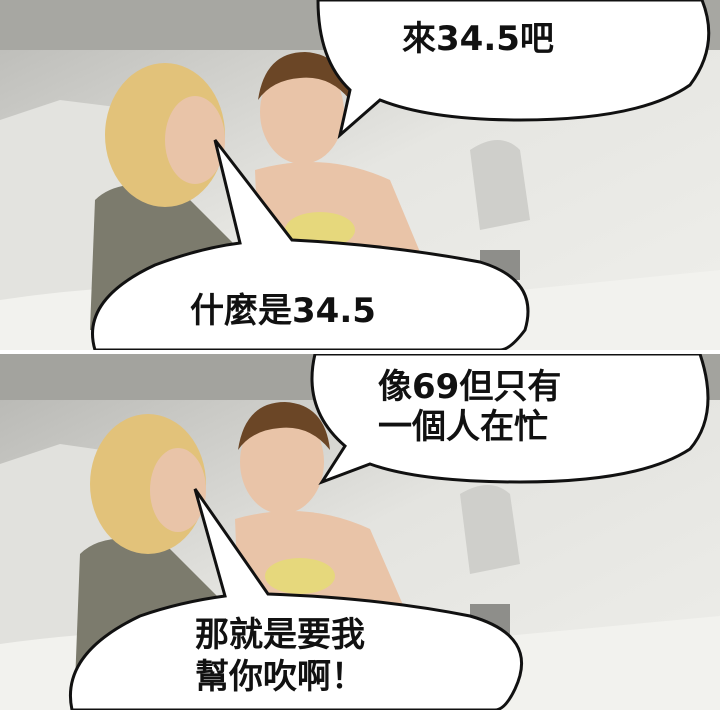 The image size is (720, 710). What do you see at coordinates (300, 576) in the screenshot?
I see `man-necklace-blur` at bounding box center [300, 576].